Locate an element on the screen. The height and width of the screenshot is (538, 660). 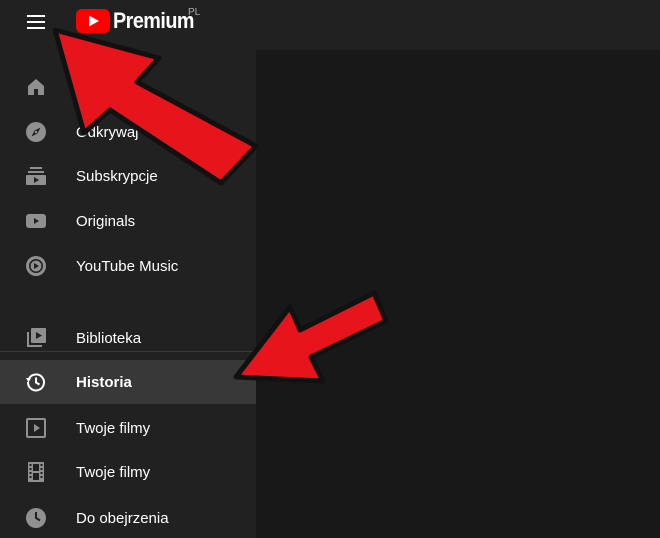
clock-icon is located at coordinates (36, 518).